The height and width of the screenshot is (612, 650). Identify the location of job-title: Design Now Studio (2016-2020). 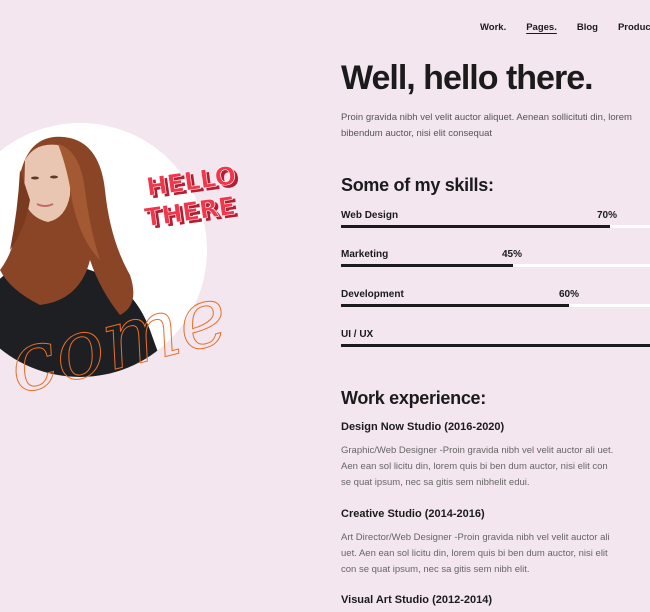
(423, 427).